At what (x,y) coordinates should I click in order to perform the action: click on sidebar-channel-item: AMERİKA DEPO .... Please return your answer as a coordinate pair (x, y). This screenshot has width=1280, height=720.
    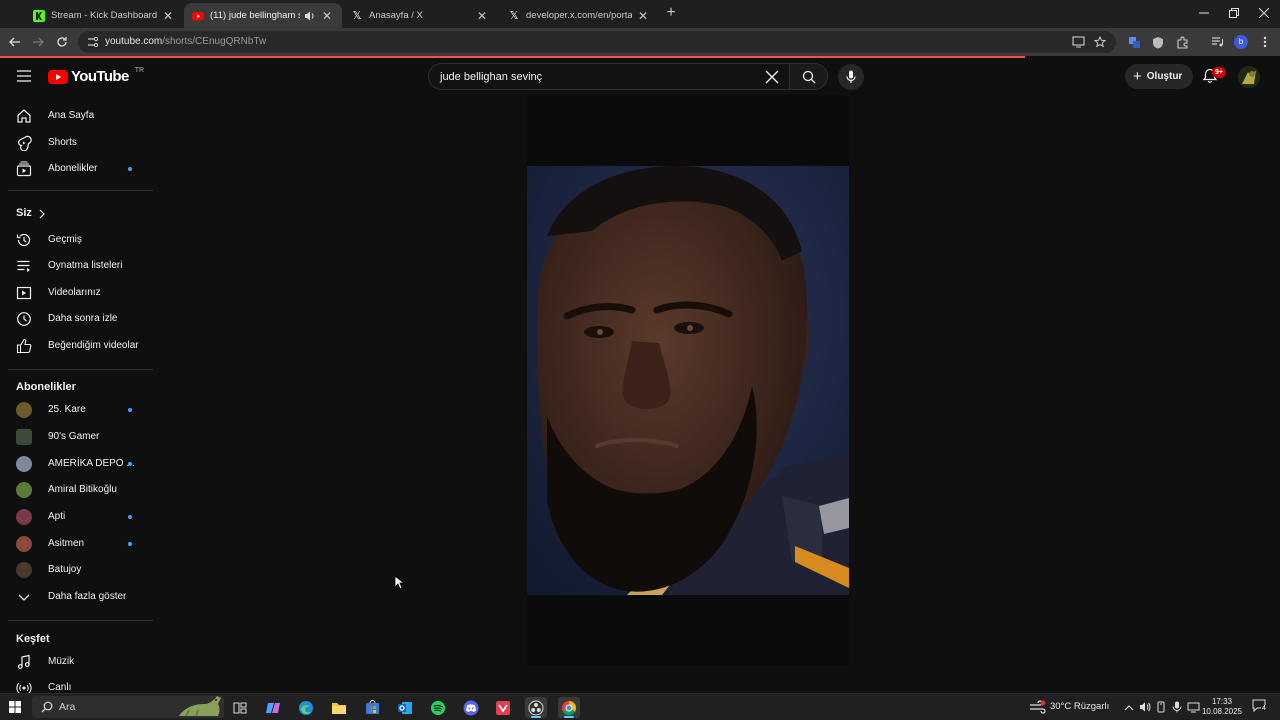
    Looking at the image, I should click on (77, 464).